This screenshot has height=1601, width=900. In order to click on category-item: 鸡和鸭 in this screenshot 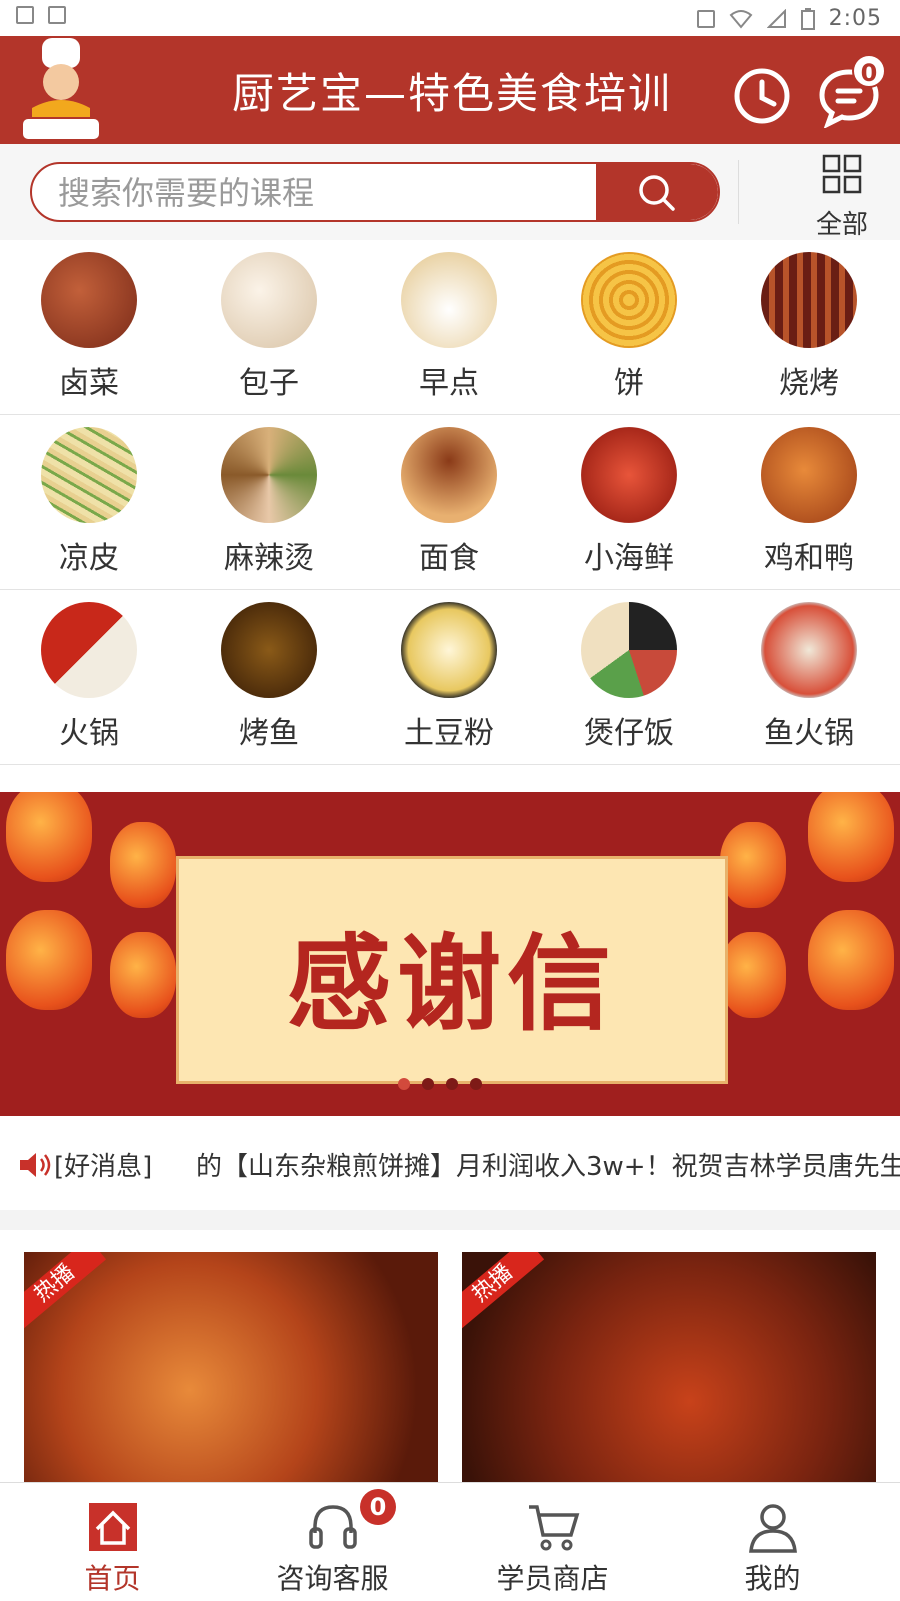, I will do `click(809, 502)`.